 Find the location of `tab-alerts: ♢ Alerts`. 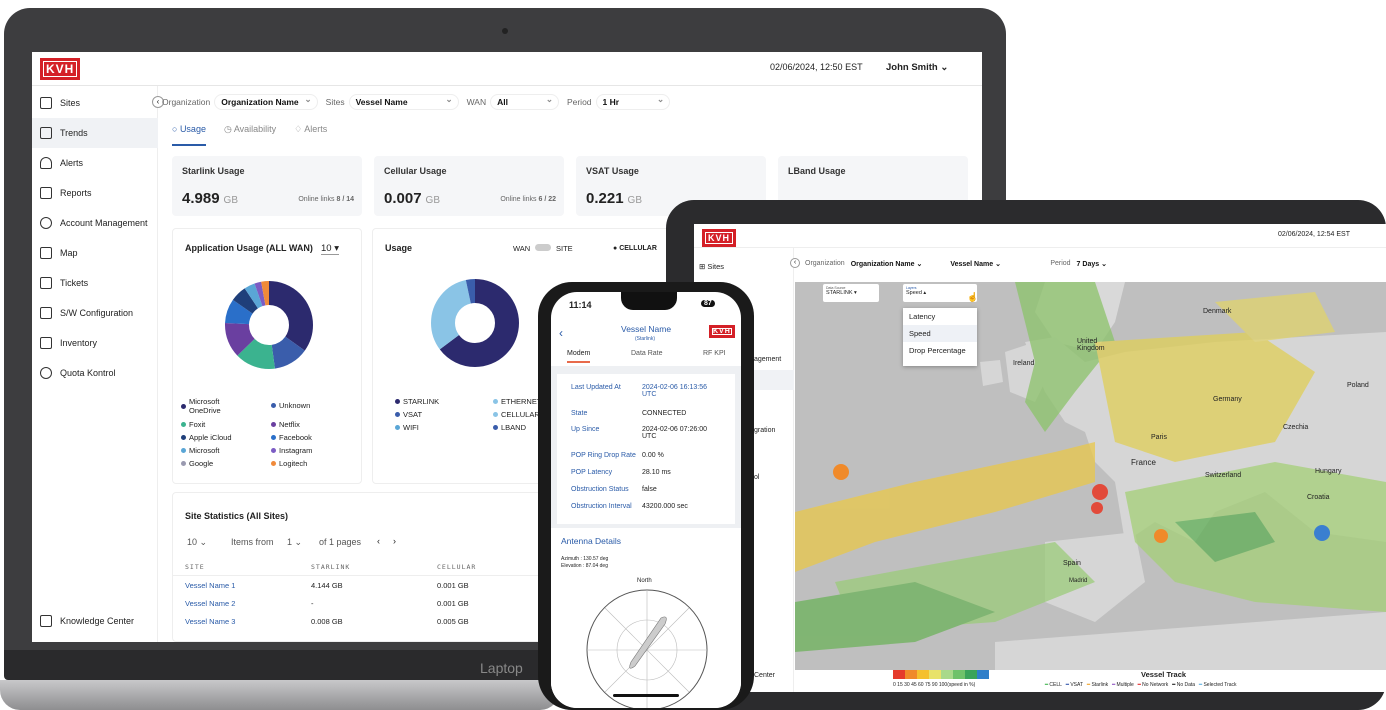

tab-alerts: ♢ Alerts is located at coordinates (310, 135).